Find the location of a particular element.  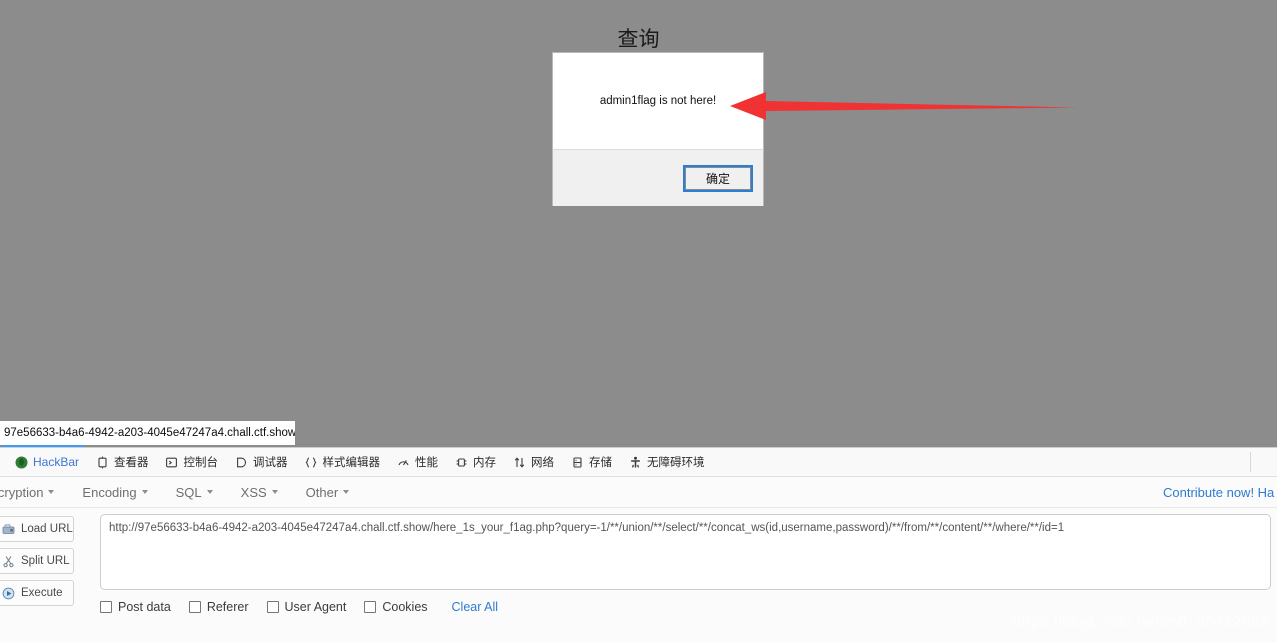

hackbar-menu-other: Other is located at coordinates (328, 492).